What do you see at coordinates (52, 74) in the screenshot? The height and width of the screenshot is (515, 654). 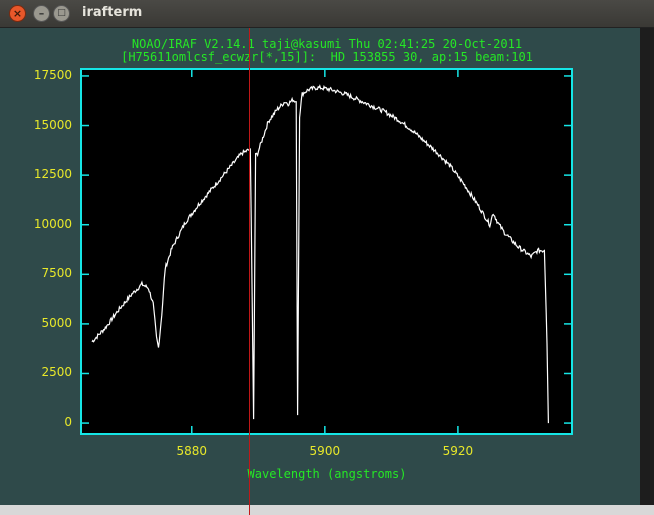 I see `y-tick-label-7: 17500` at bounding box center [52, 74].